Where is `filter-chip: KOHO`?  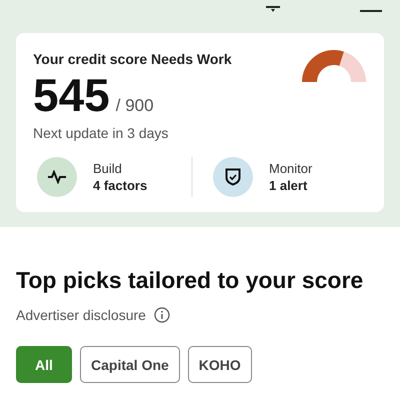
filter-chip: KOHO is located at coordinates (220, 364).